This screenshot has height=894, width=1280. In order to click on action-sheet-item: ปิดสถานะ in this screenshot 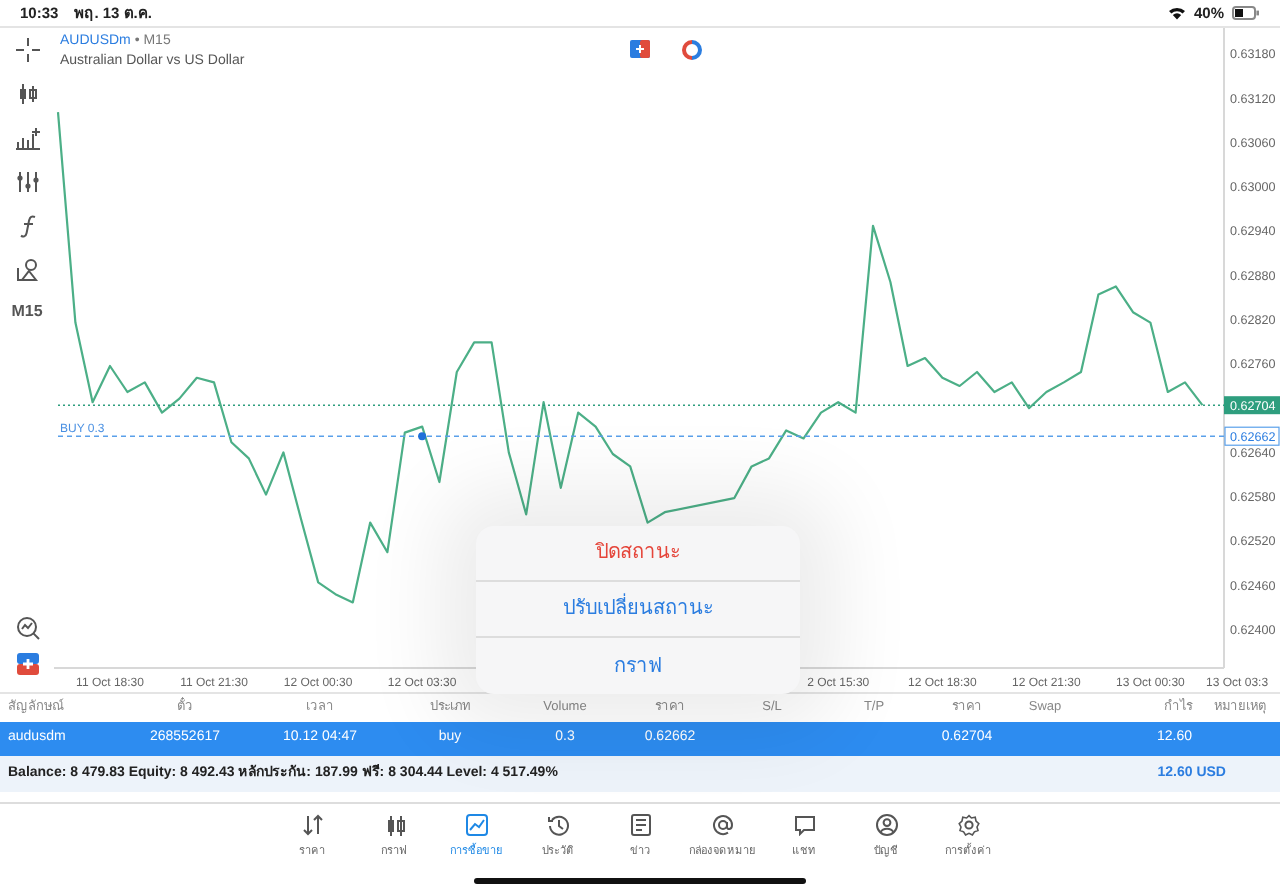, I will do `click(638, 554)`.